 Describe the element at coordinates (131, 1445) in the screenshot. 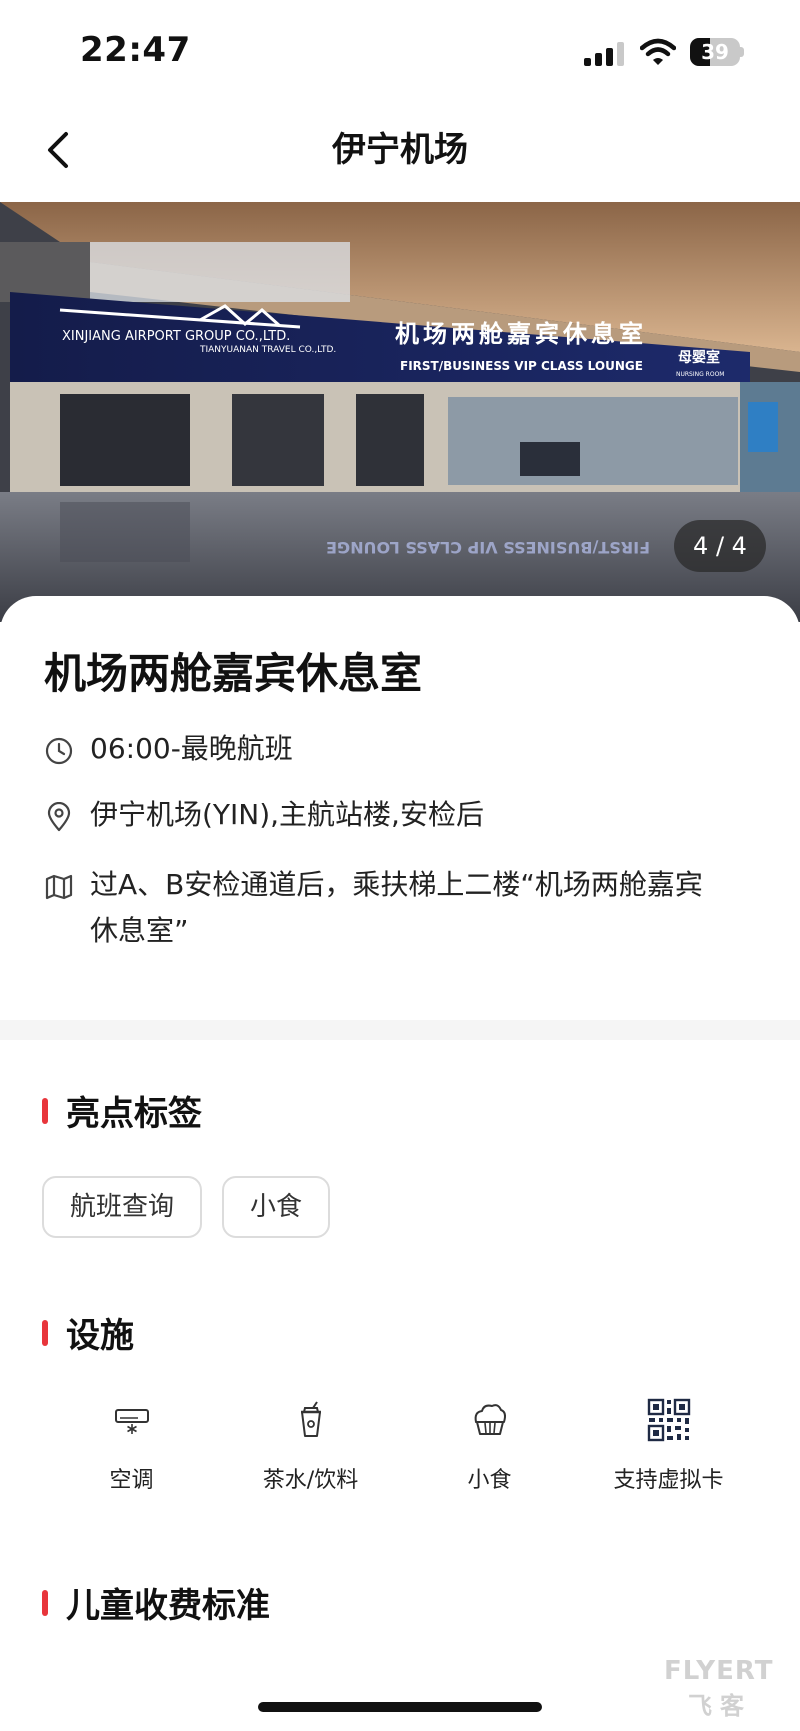

I see `facility-air-conditioning: 空调` at that location.